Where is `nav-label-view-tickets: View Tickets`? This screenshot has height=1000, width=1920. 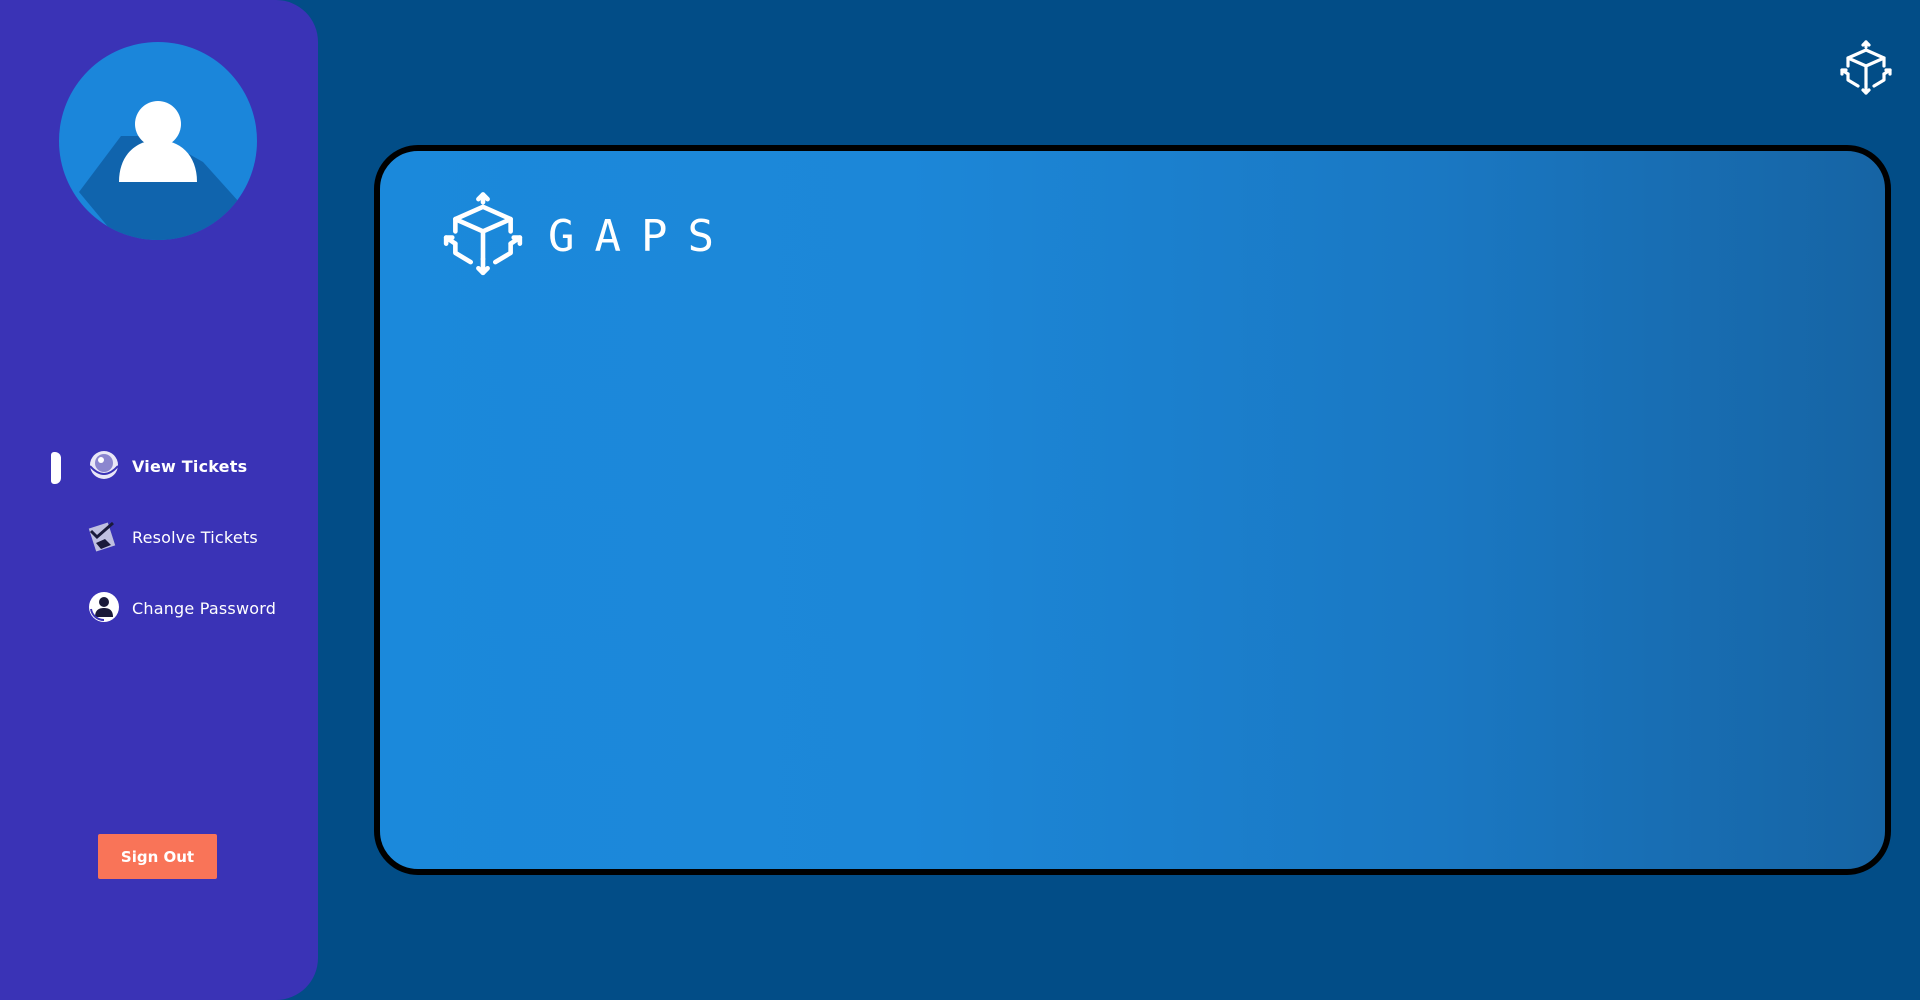 nav-label-view-tickets: View Tickets is located at coordinates (190, 466).